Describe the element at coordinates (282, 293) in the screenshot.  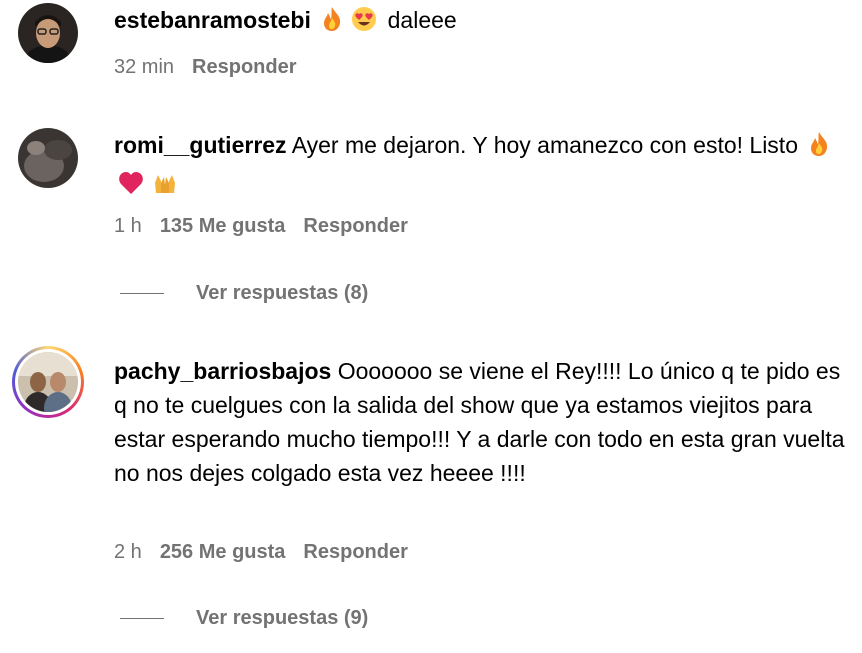
I see `view-replies-label: Ver respuestas (8)` at that location.